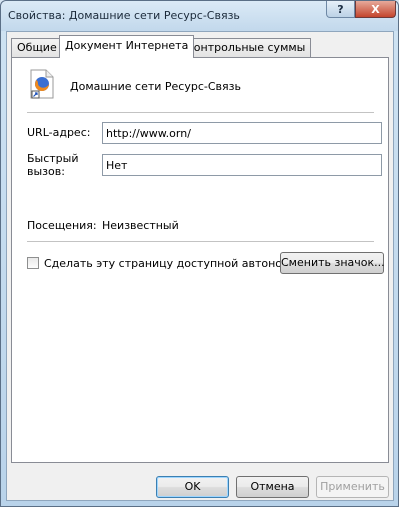 This screenshot has height=507, width=399. I want to click on offline-checkbox-label: Сделать эту страницу доступной автономно, so click(174, 263).